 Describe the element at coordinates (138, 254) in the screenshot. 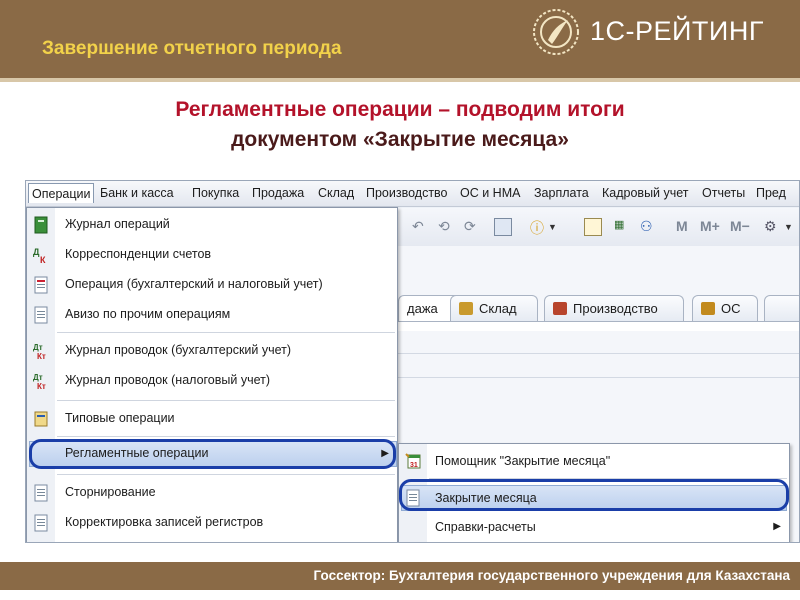

I see `menu-item-label: Корреспонденции счетов` at that location.